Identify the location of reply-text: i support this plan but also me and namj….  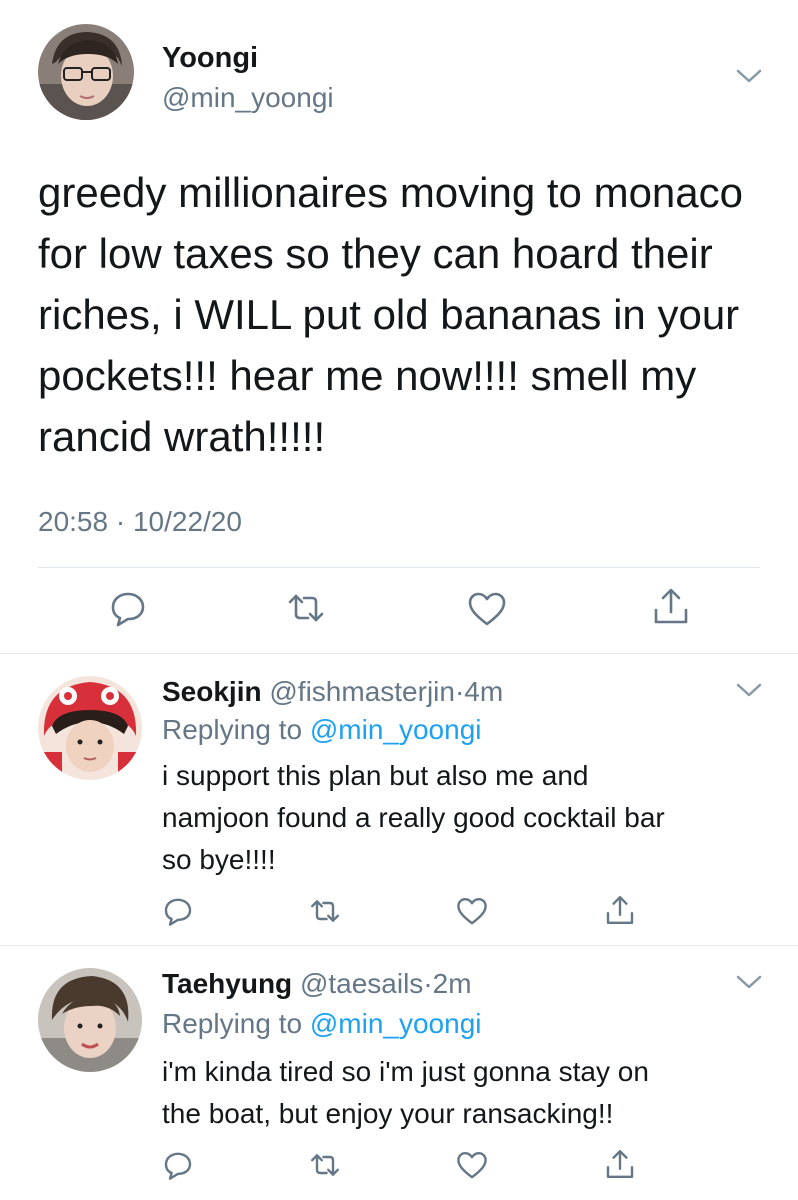
(462, 818).